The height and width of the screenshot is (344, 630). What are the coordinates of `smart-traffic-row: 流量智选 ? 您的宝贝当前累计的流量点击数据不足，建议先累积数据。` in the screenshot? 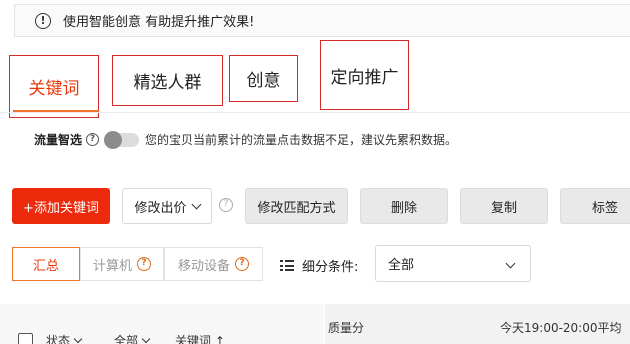 It's located at (246, 139).